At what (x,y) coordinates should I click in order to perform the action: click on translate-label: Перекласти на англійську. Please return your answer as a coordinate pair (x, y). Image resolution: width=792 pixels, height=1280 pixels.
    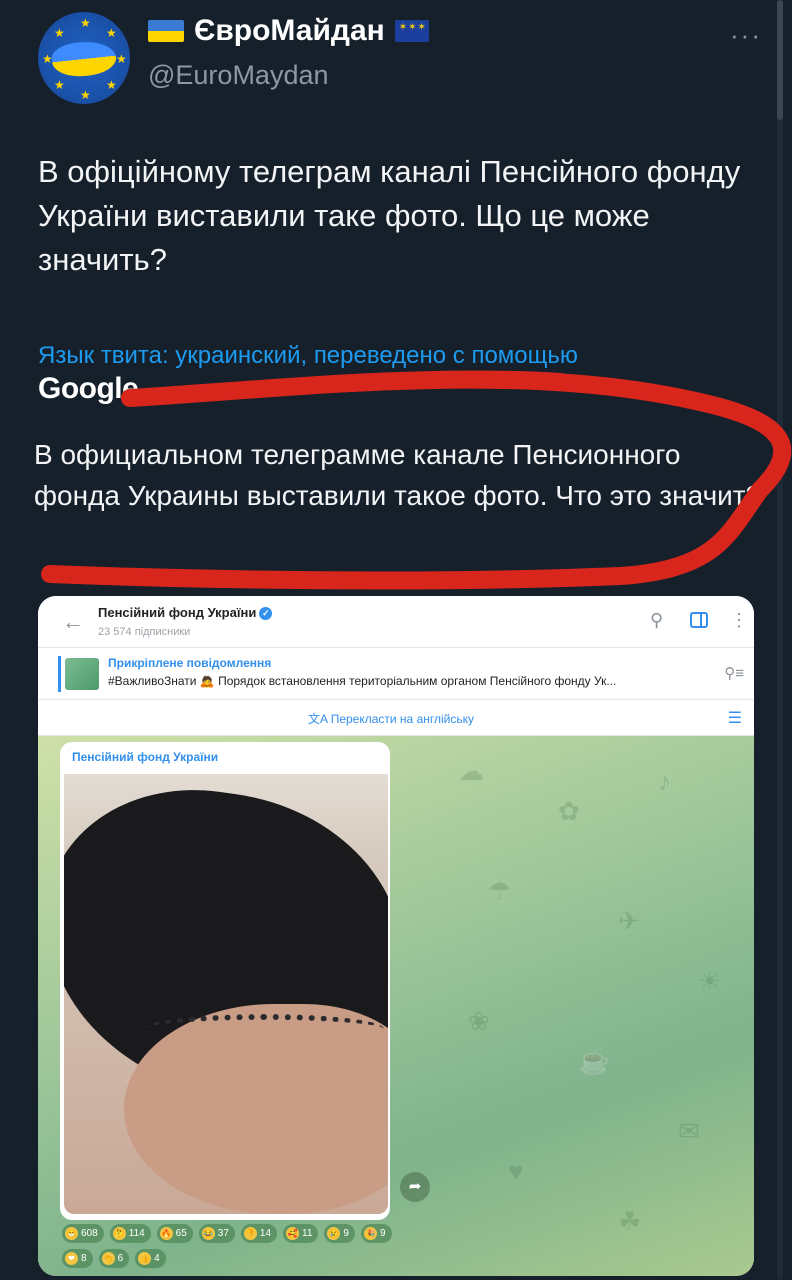
    Looking at the image, I should click on (402, 719).